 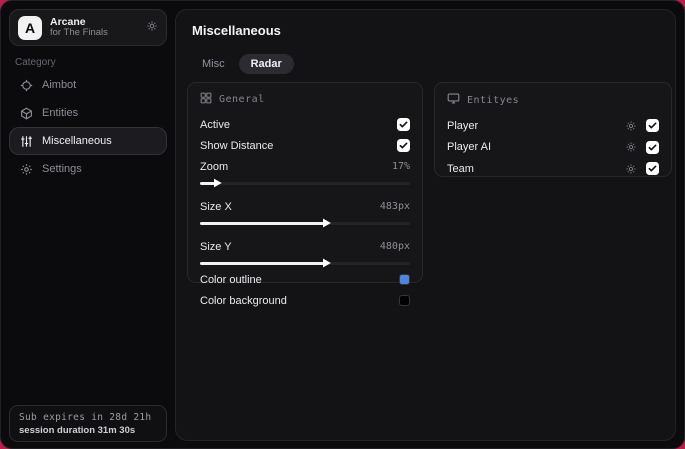 What do you see at coordinates (553, 126) in the screenshot?
I see `entity-row-player: Player` at bounding box center [553, 126].